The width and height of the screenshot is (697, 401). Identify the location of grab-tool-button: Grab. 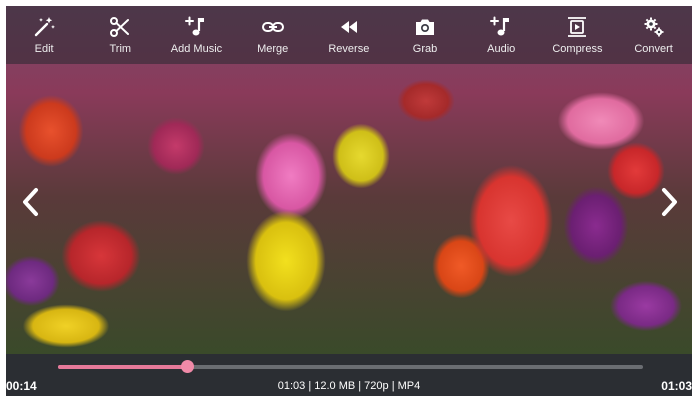
(425, 35).